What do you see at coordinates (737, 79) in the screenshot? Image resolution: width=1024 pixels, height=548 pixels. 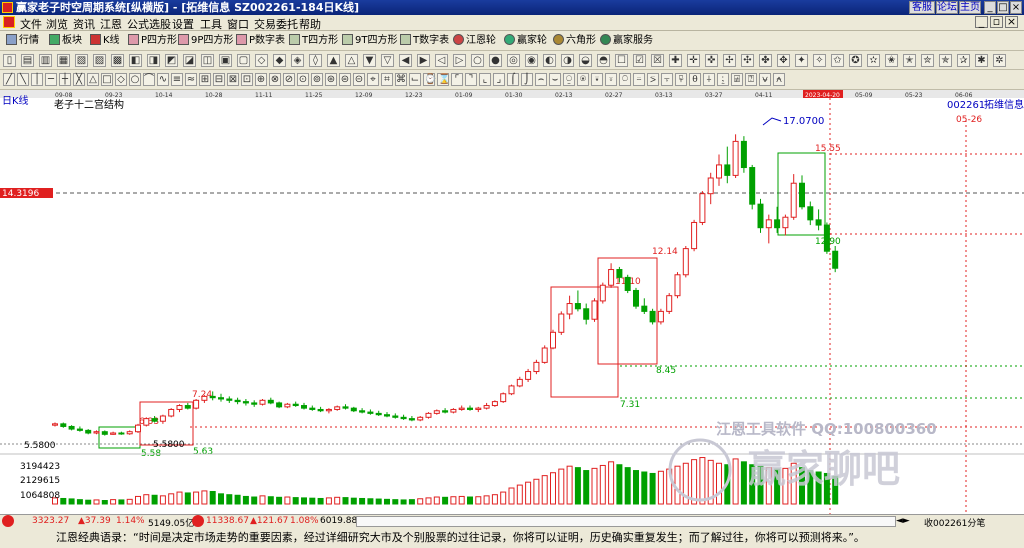 I see `draw-tool-icon-53: ⍯` at bounding box center [737, 79].